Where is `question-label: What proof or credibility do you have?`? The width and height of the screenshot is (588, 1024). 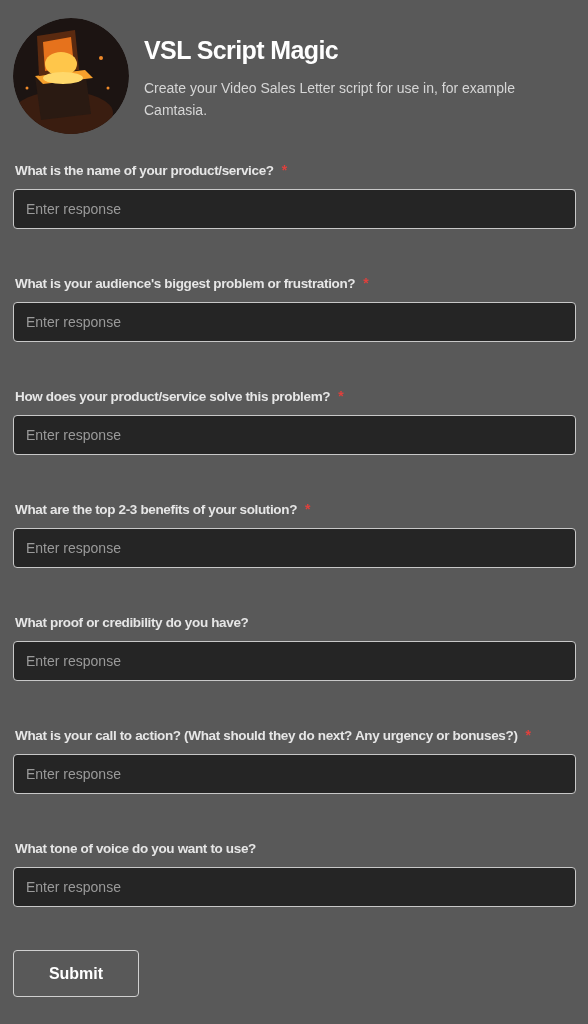 question-label: What proof or credibility do you have? is located at coordinates (132, 623).